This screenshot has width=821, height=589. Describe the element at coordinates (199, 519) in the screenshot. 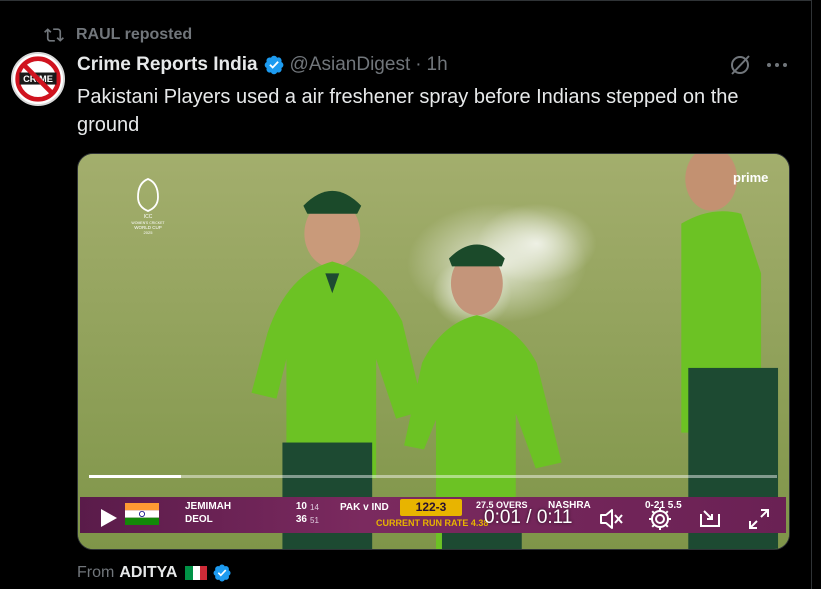

I see `batter2-name: DEOL` at that location.